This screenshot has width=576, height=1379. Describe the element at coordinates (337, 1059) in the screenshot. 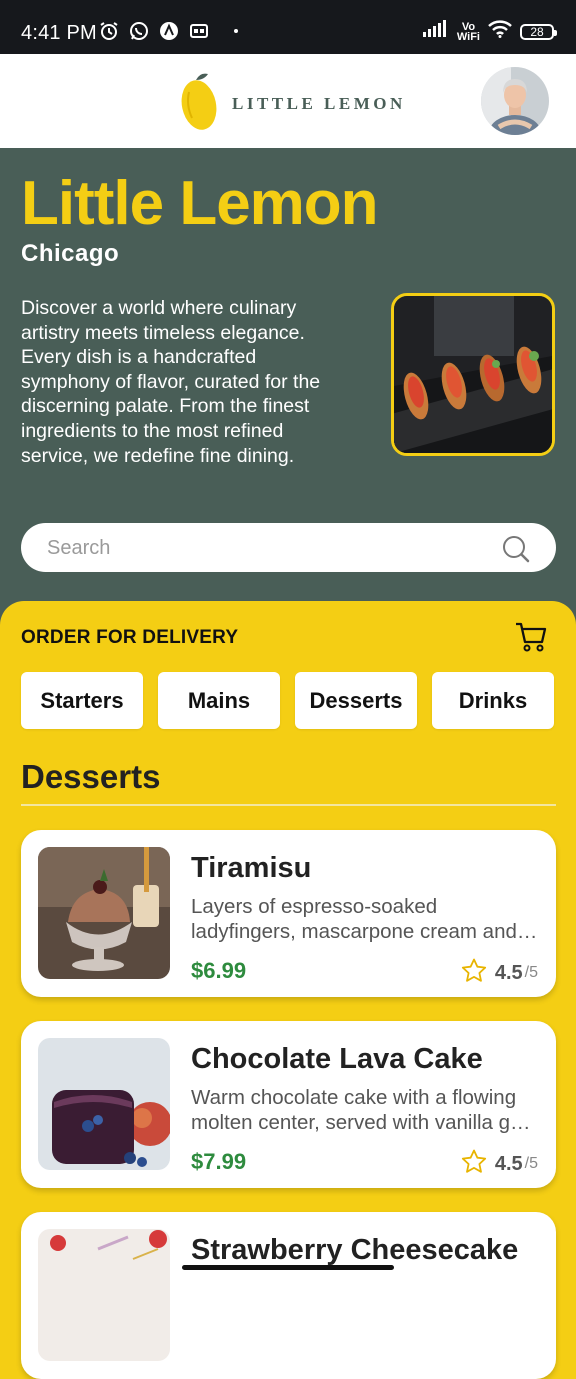

I see `menu-item-name: Chocolate Lava Cake` at that location.